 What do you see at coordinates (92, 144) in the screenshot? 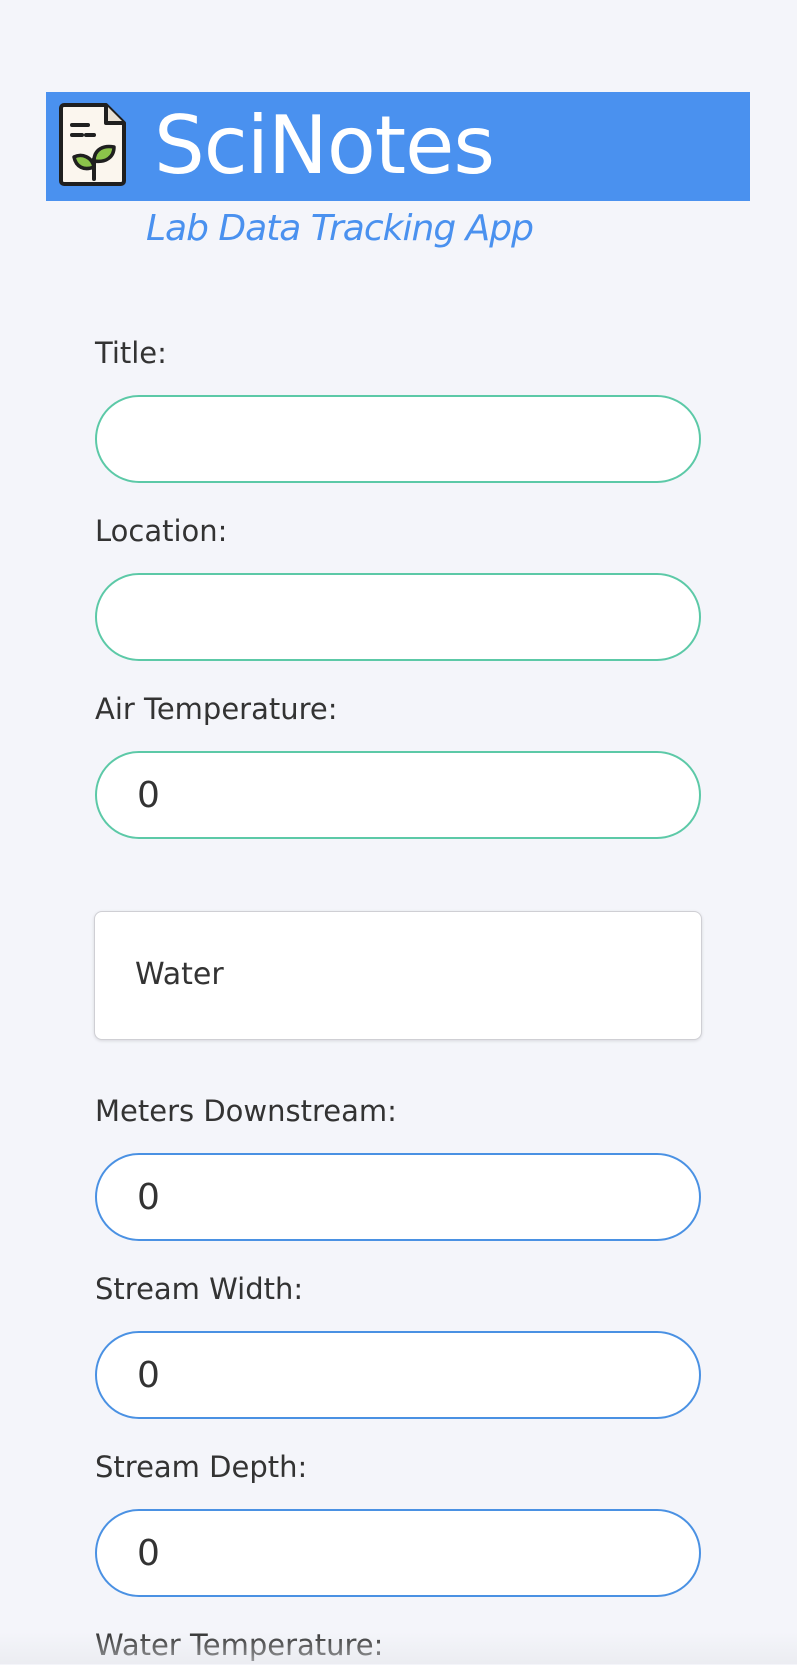
I see `document-sprout-icon` at bounding box center [92, 144].